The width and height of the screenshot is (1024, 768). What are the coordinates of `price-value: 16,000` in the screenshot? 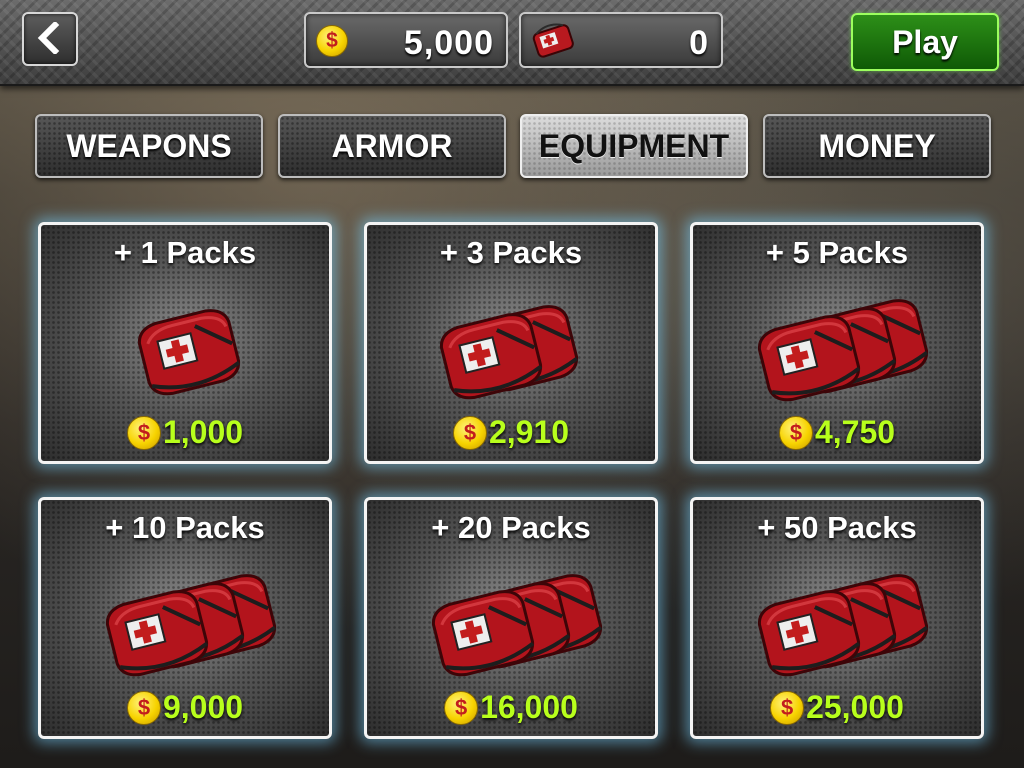 It's located at (529, 707).